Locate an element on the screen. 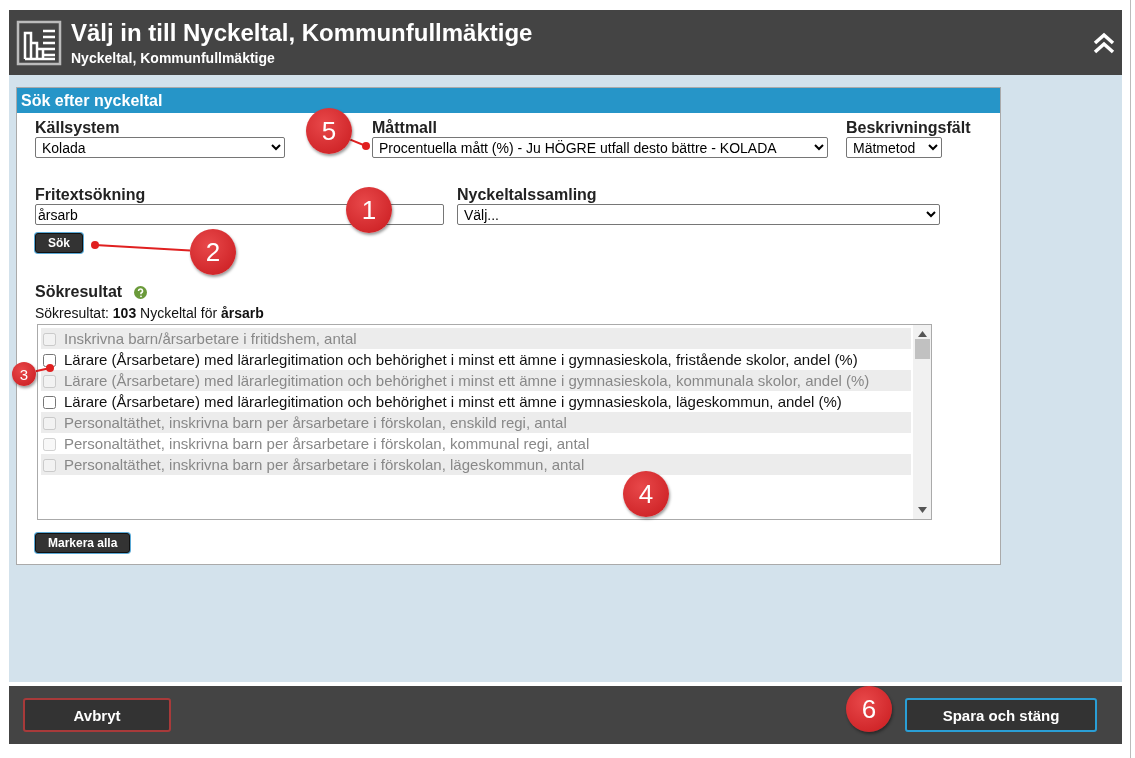 This screenshot has height=758, width=1135. panel-title: Sök efter nyckeltal is located at coordinates (508, 100).